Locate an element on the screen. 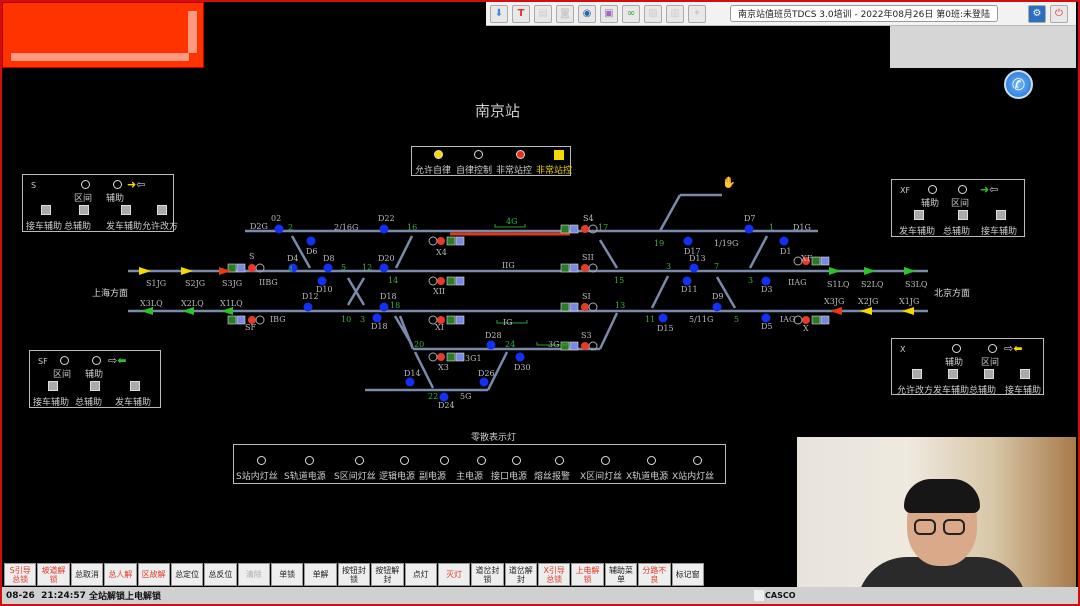 The image size is (1080, 606). fault-lamp-label: X区间灯丝 is located at coordinates (601, 477).